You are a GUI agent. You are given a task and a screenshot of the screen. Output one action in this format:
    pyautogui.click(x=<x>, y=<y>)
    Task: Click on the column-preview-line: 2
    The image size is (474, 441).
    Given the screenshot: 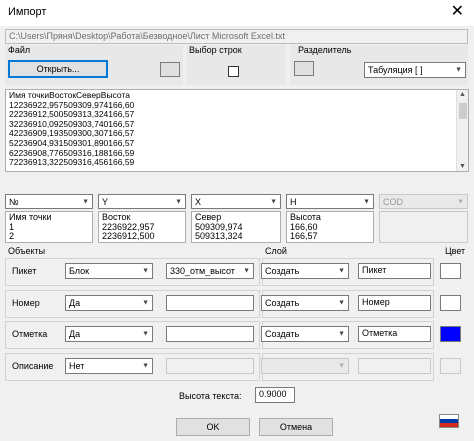 What is the action you would take?
    pyautogui.click(x=12, y=236)
    